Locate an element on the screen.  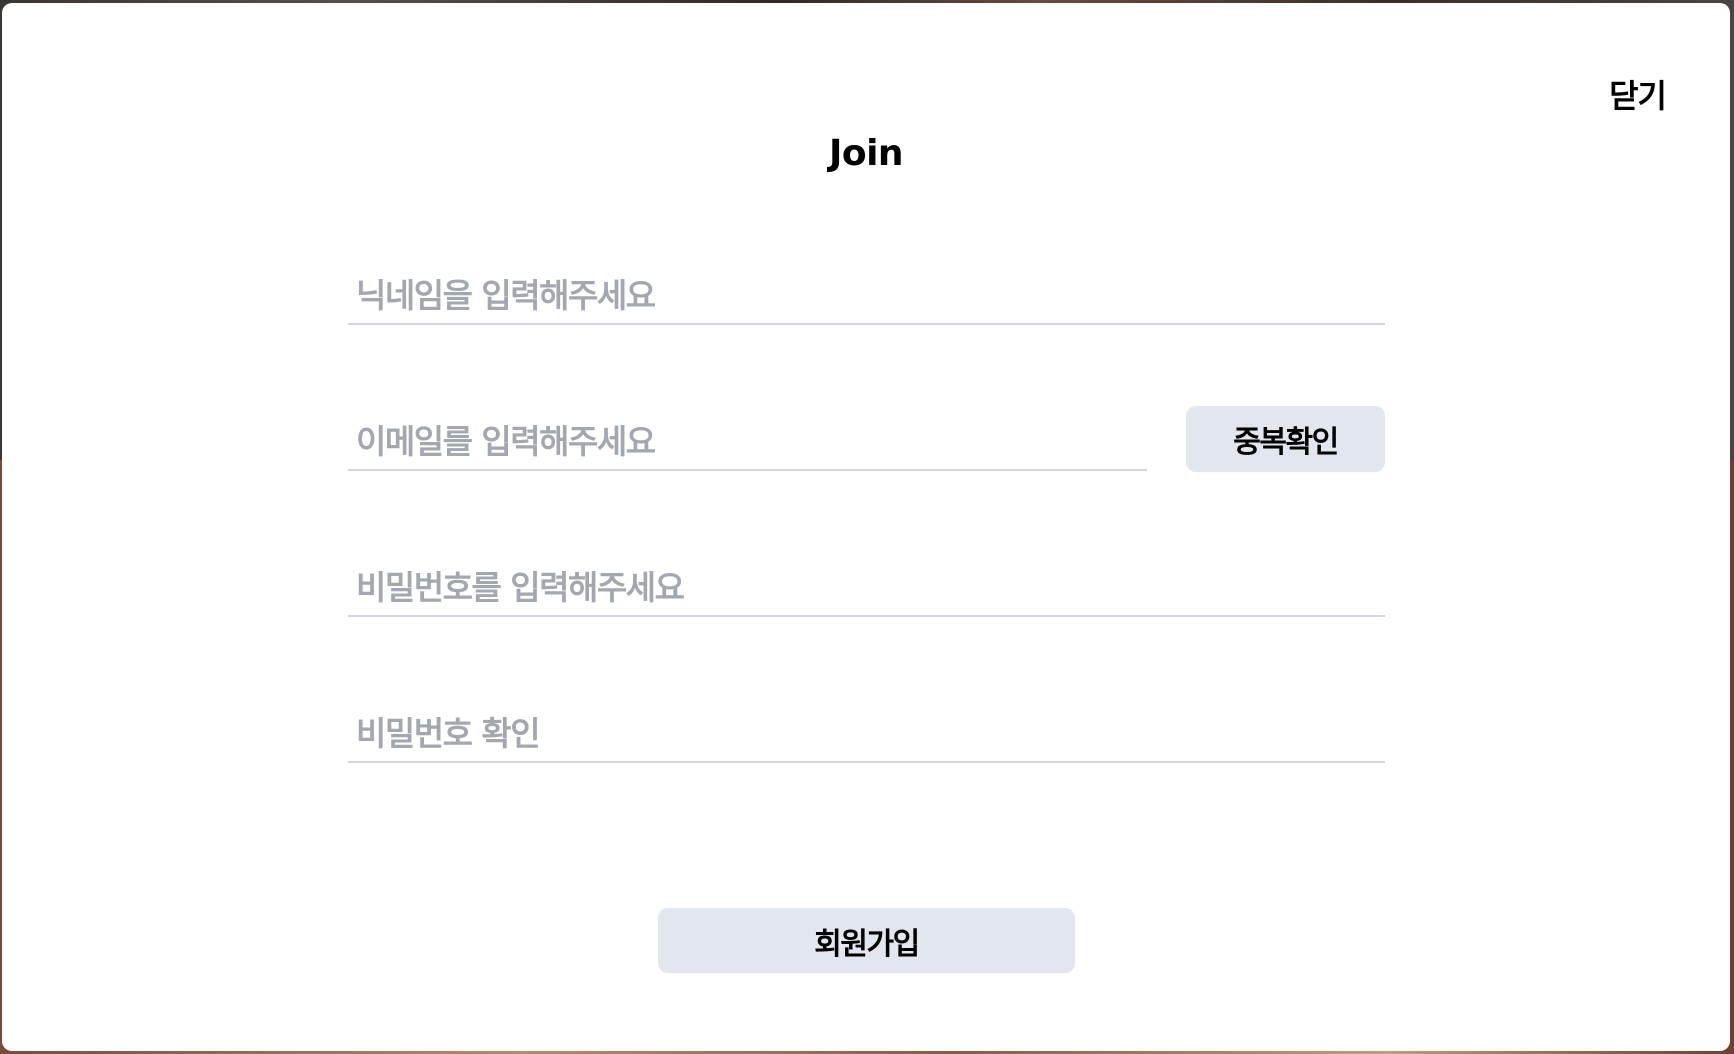
email-input is located at coordinates (747, 442).